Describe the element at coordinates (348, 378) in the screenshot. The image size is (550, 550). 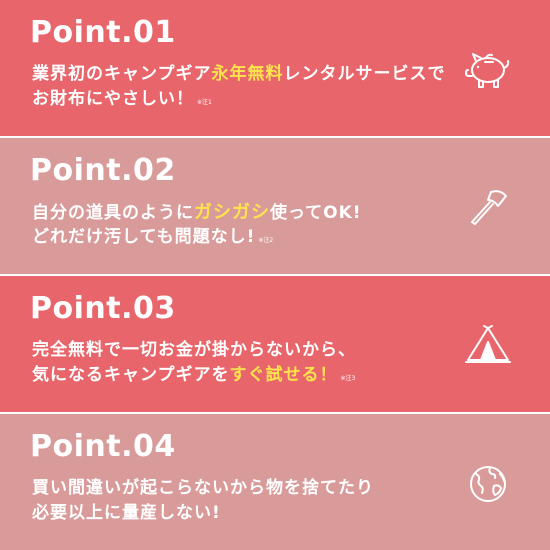
I see `point-03-note: ※注3` at that location.